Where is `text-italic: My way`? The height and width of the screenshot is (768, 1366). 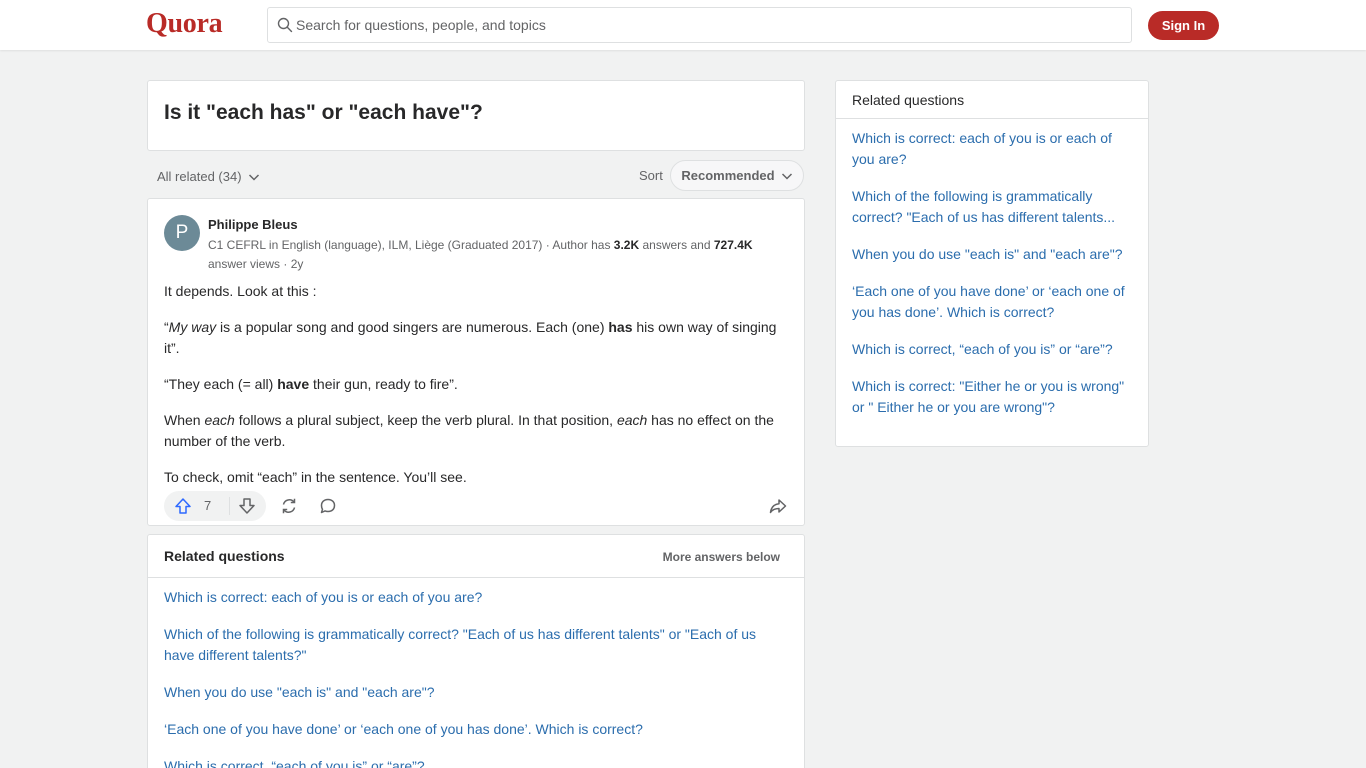 text-italic: My way is located at coordinates (192, 327).